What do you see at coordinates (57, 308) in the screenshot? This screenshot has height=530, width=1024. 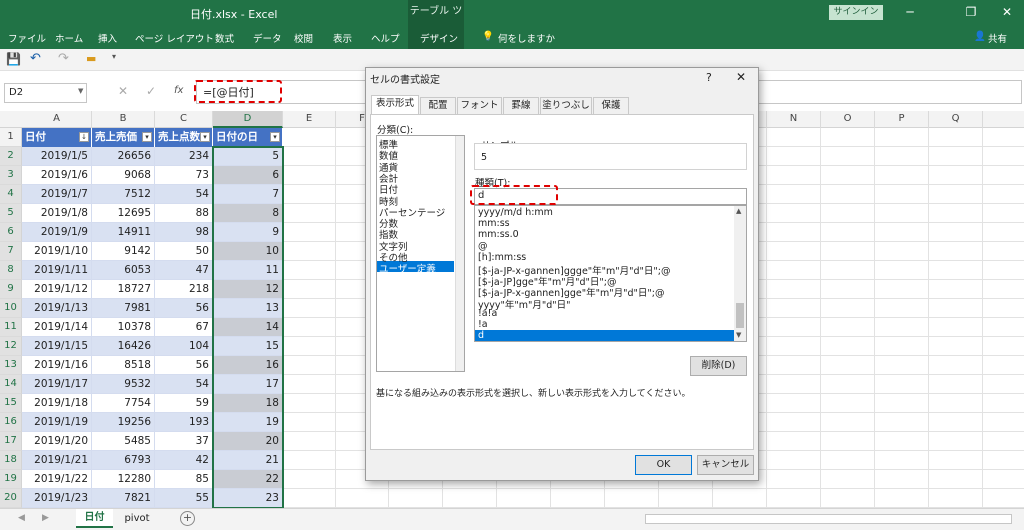 I see `table-cell: 2019/1/13` at bounding box center [57, 308].